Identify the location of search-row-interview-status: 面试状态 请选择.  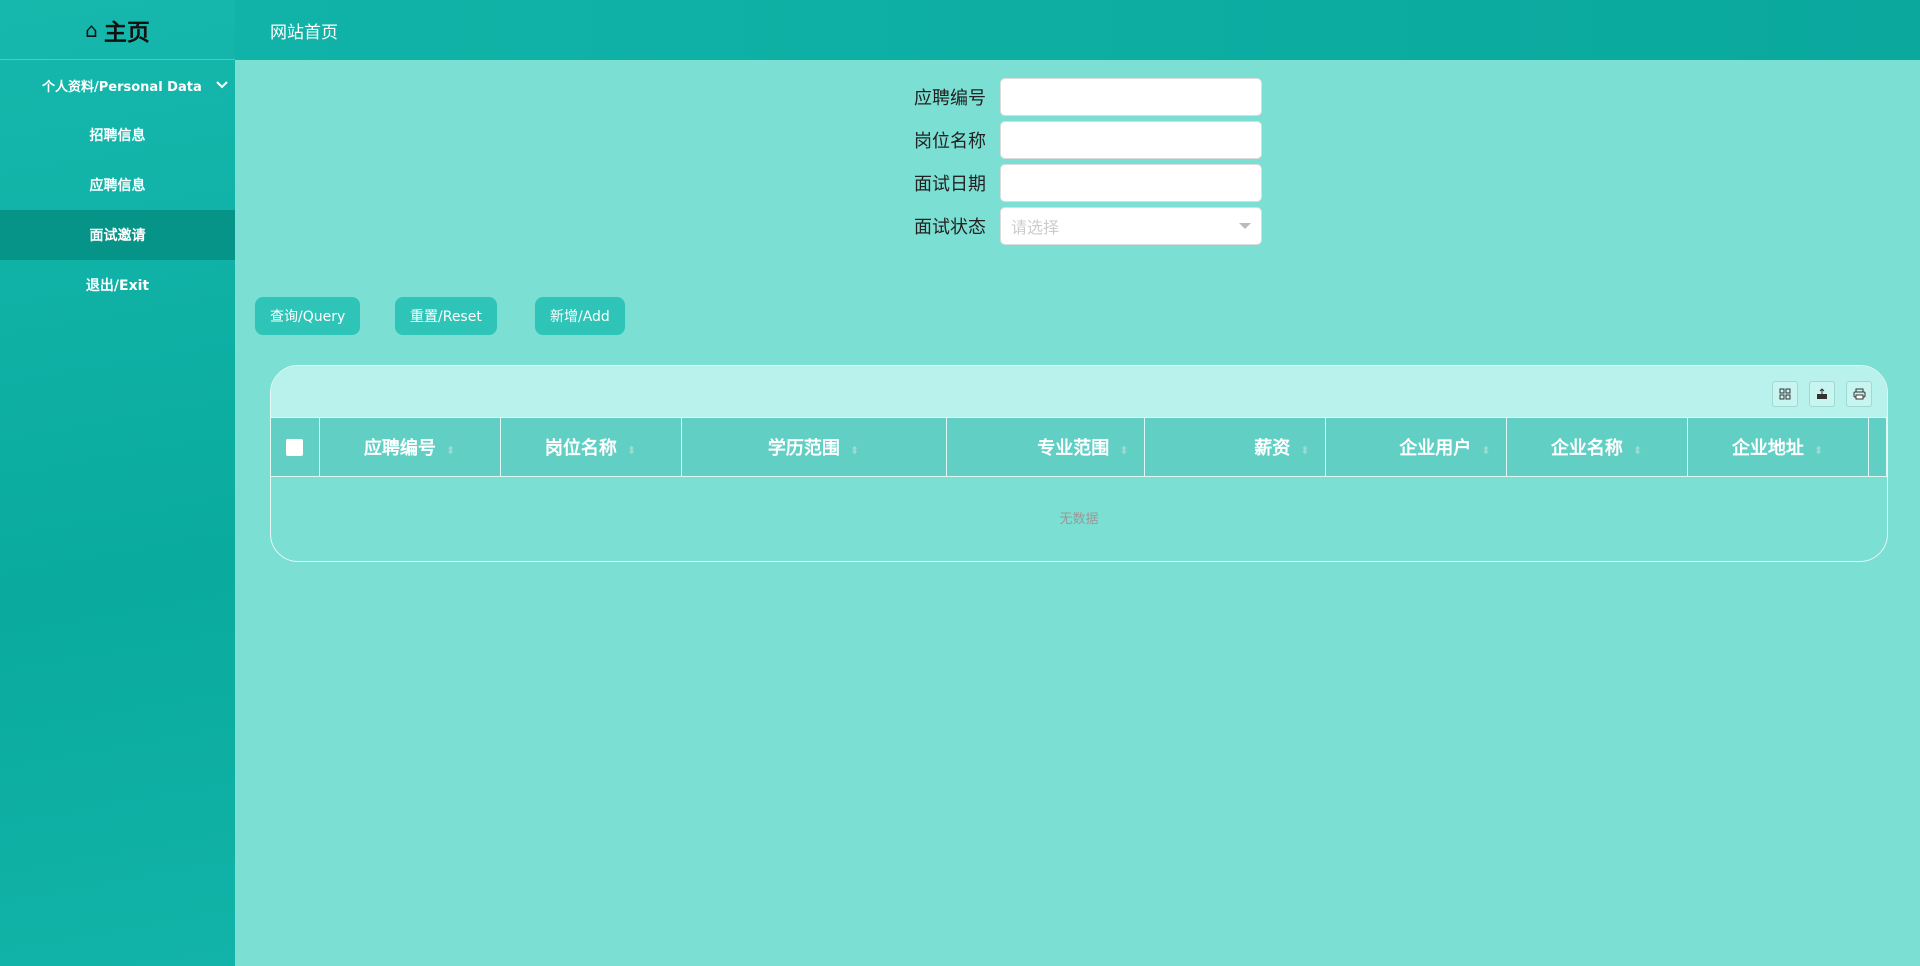
(1100, 225).